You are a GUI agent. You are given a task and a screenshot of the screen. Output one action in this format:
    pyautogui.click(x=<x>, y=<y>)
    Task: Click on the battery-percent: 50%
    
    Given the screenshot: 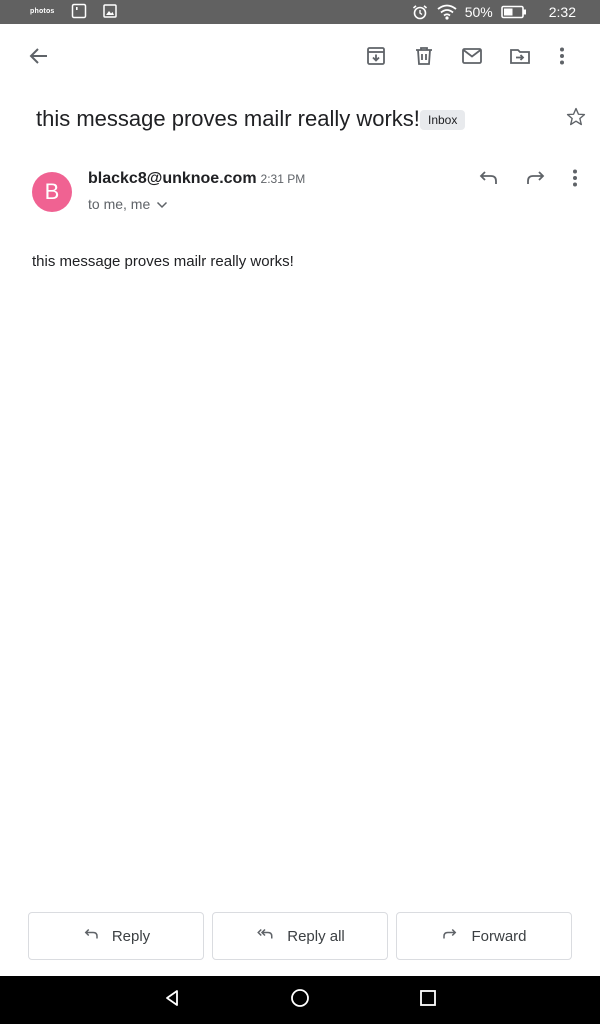 What is the action you would take?
    pyautogui.click(x=478, y=12)
    